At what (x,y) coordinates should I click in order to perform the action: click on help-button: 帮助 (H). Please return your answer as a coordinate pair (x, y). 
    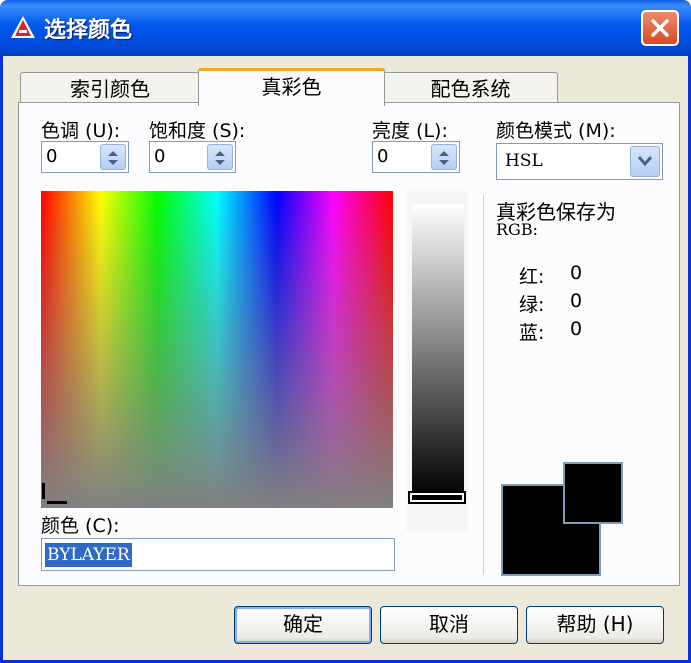
    Looking at the image, I should click on (595, 625).